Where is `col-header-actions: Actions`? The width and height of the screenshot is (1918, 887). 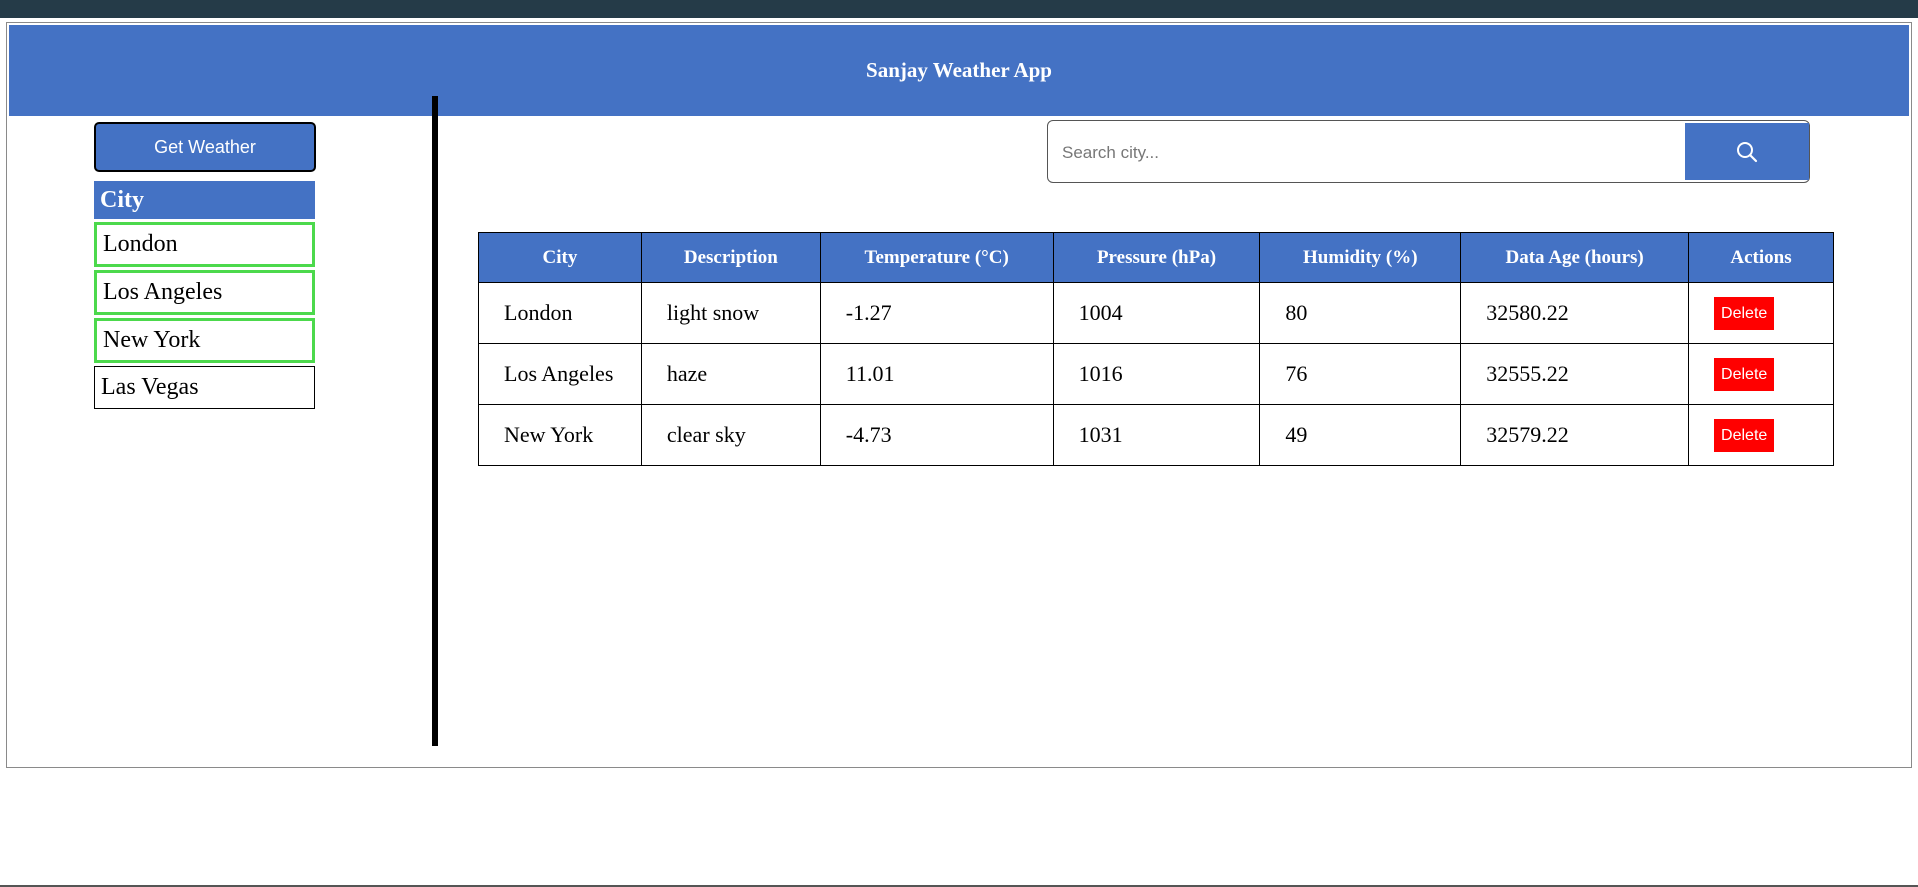 col-header-actions: Actions is located at coordinates (1761, 257).